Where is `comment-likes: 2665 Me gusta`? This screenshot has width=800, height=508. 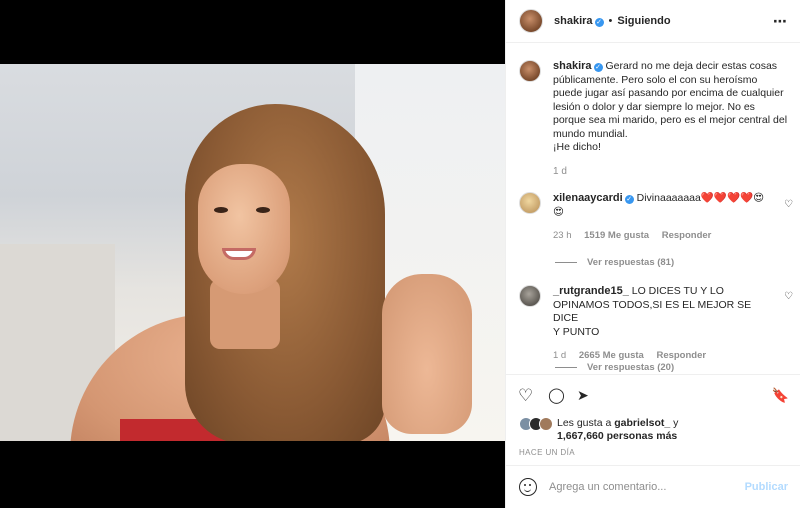
comment-likes: 2665 Me gusta is located at coordinates (611, 355).